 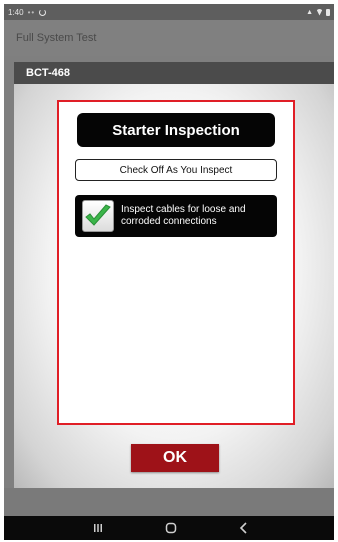 I want to click on status-left: 1:40 ••, so click(x=27, y=12).